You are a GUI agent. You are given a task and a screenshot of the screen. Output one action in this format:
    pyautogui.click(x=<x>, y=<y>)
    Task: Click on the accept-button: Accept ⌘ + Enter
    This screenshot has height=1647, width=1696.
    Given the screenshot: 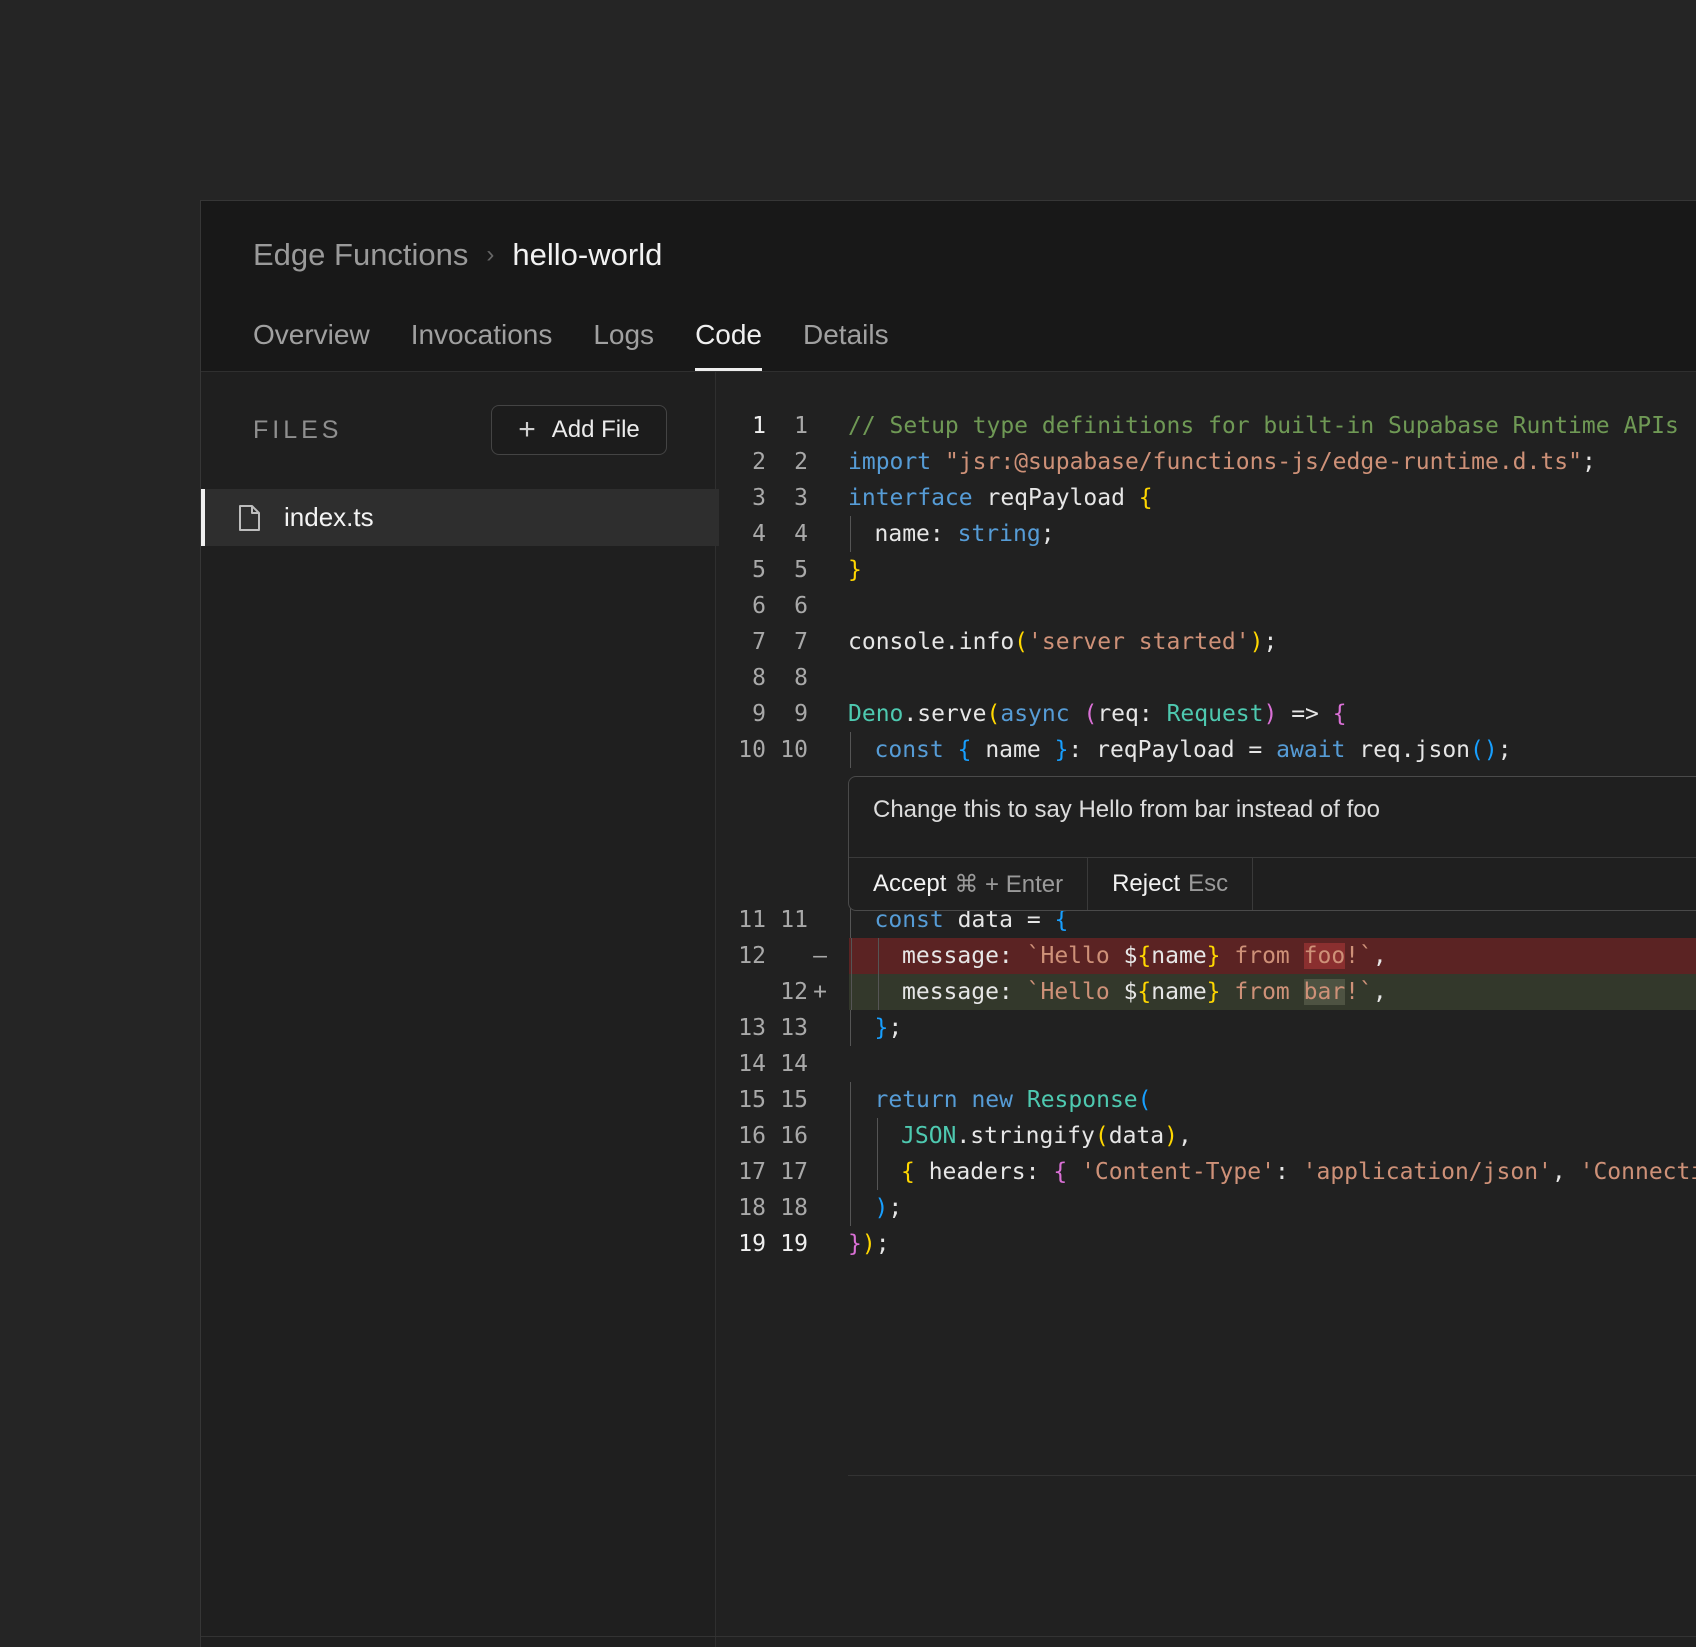 What is the action you would take?
    pyautogui.click(x=969, y=884)
    